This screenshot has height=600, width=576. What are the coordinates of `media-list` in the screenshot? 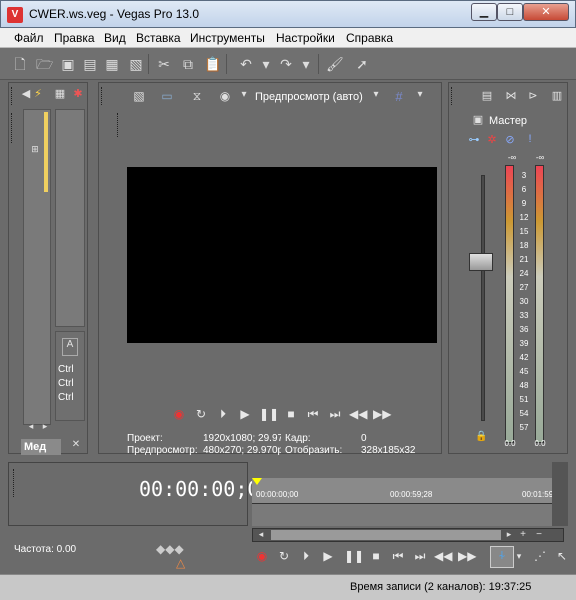 It's located at (70, 218).